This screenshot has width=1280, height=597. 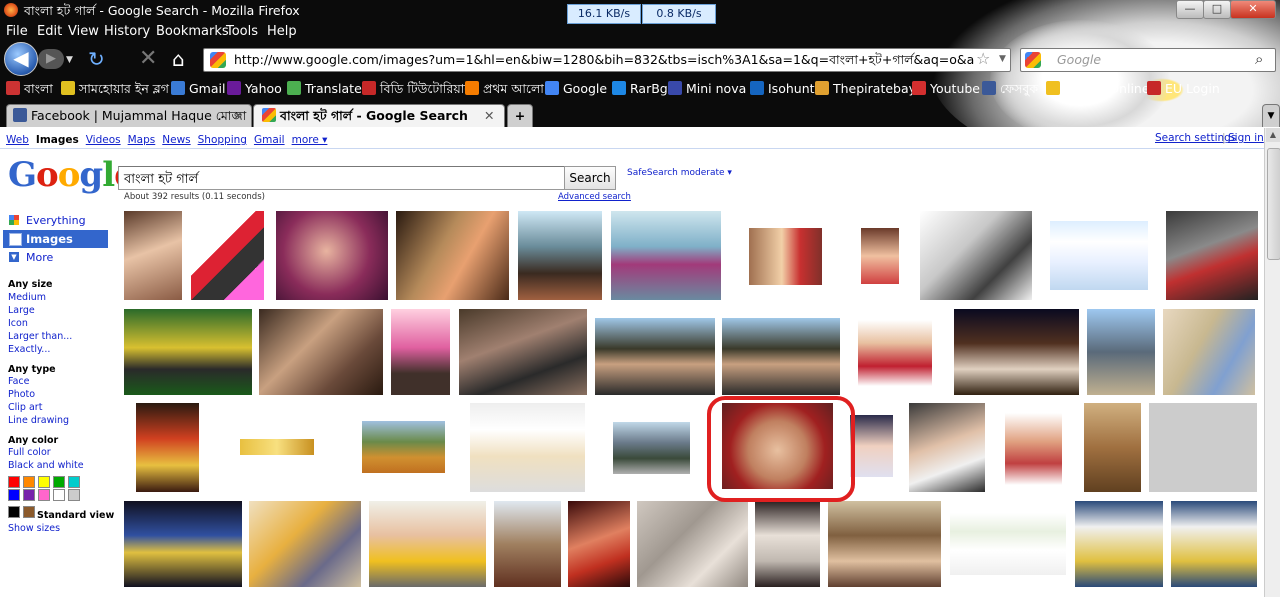 What do you see at coordinates (1272, 362) in the screenshot?
I see `vertical-scrollbar: ▲` at bounding box center [1272, 362].